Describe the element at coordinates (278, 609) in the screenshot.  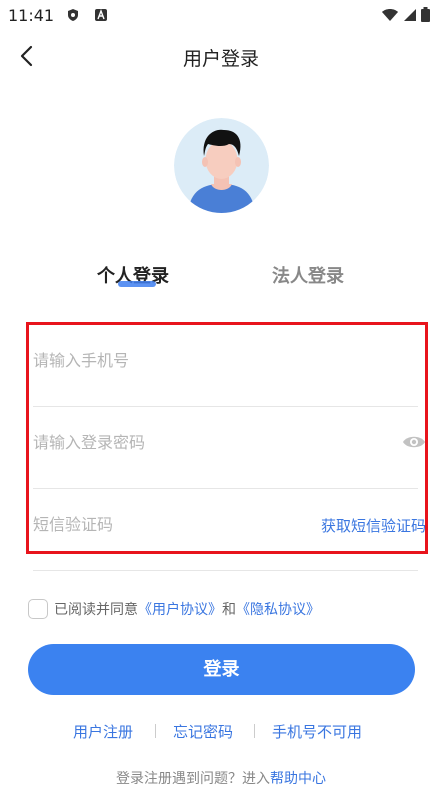
I see `privacy-agreement-link: 《隐私协议》` at that location.